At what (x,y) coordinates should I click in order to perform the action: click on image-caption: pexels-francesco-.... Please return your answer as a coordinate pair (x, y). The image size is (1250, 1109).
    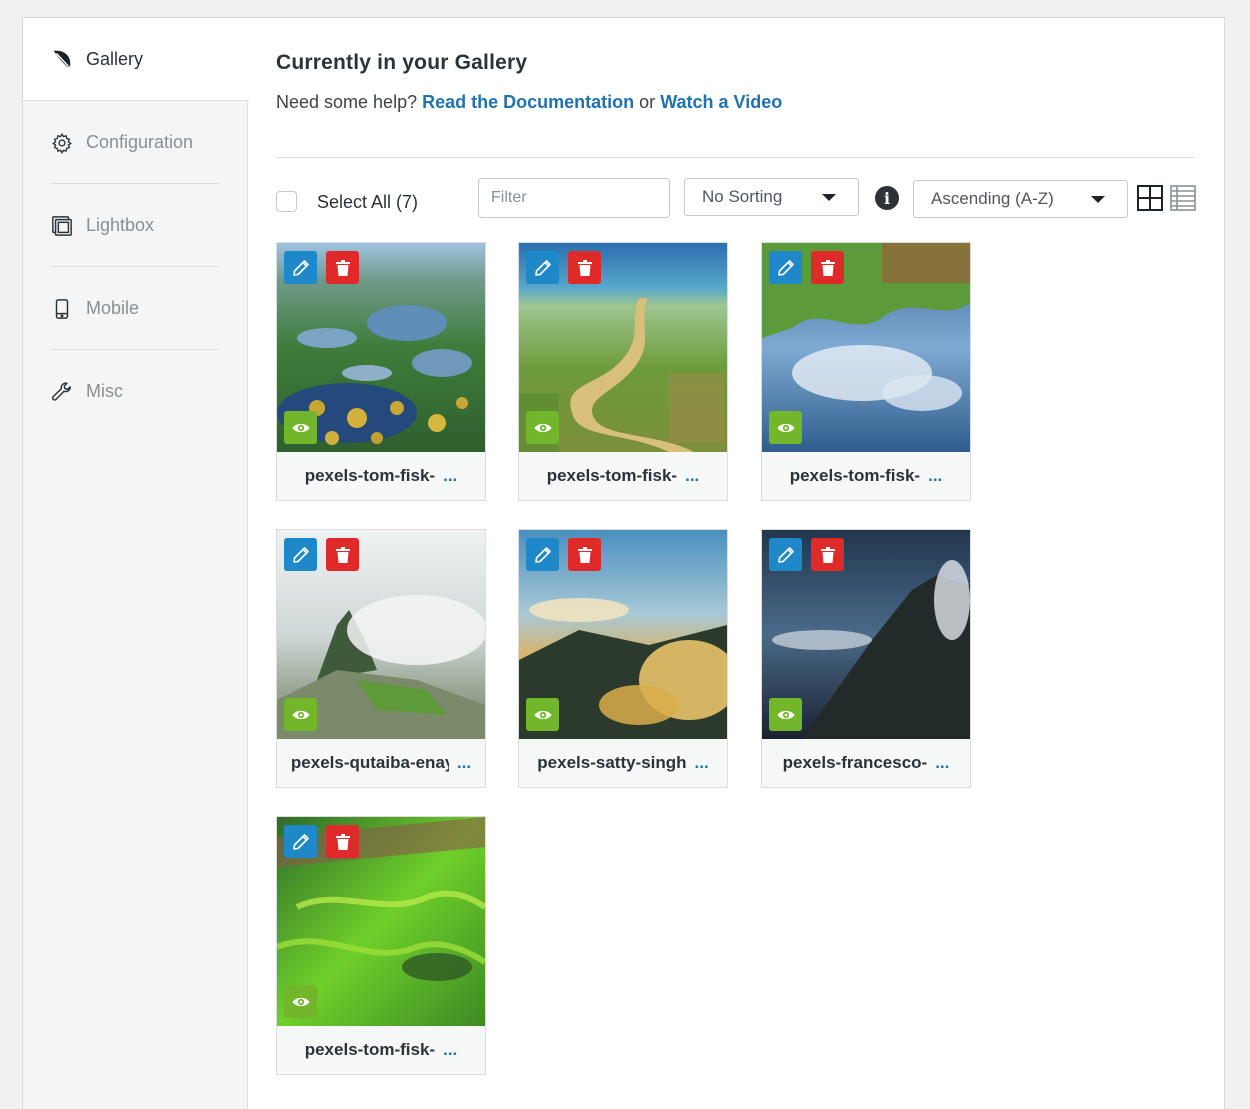
    Looking at the image, I should click on (866, 763).